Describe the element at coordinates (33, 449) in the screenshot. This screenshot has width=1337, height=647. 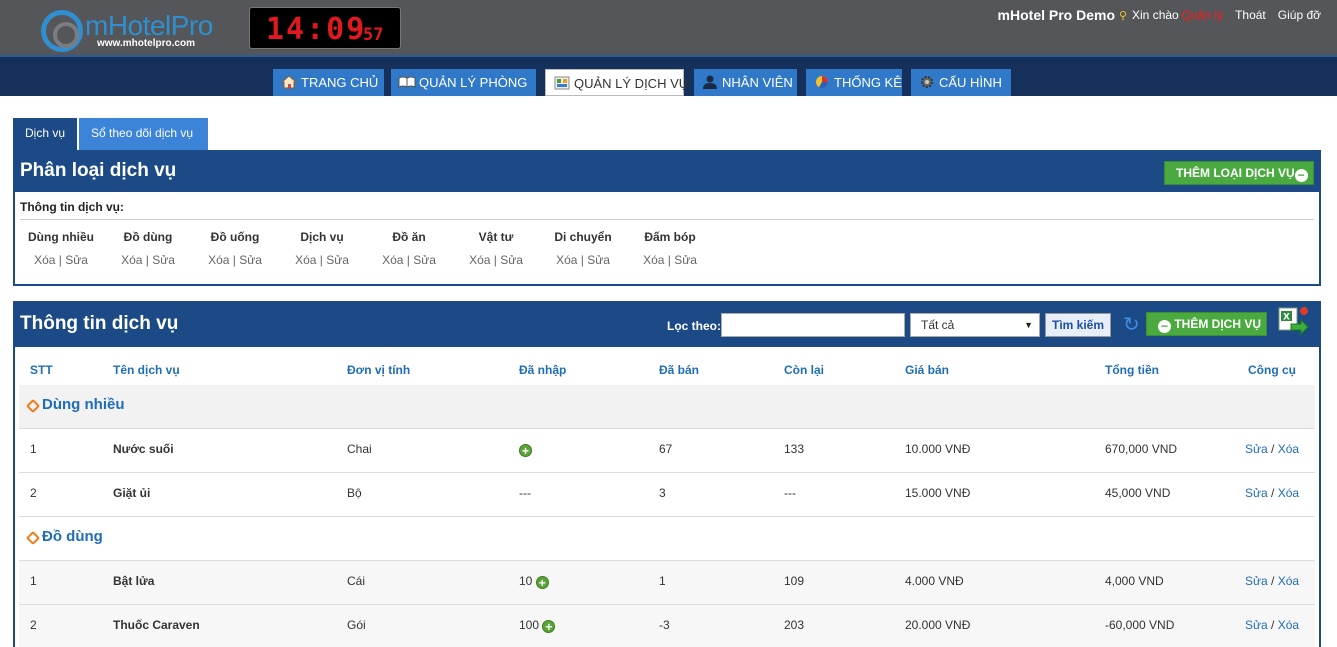
I see `cell-stt: 1` at that location.